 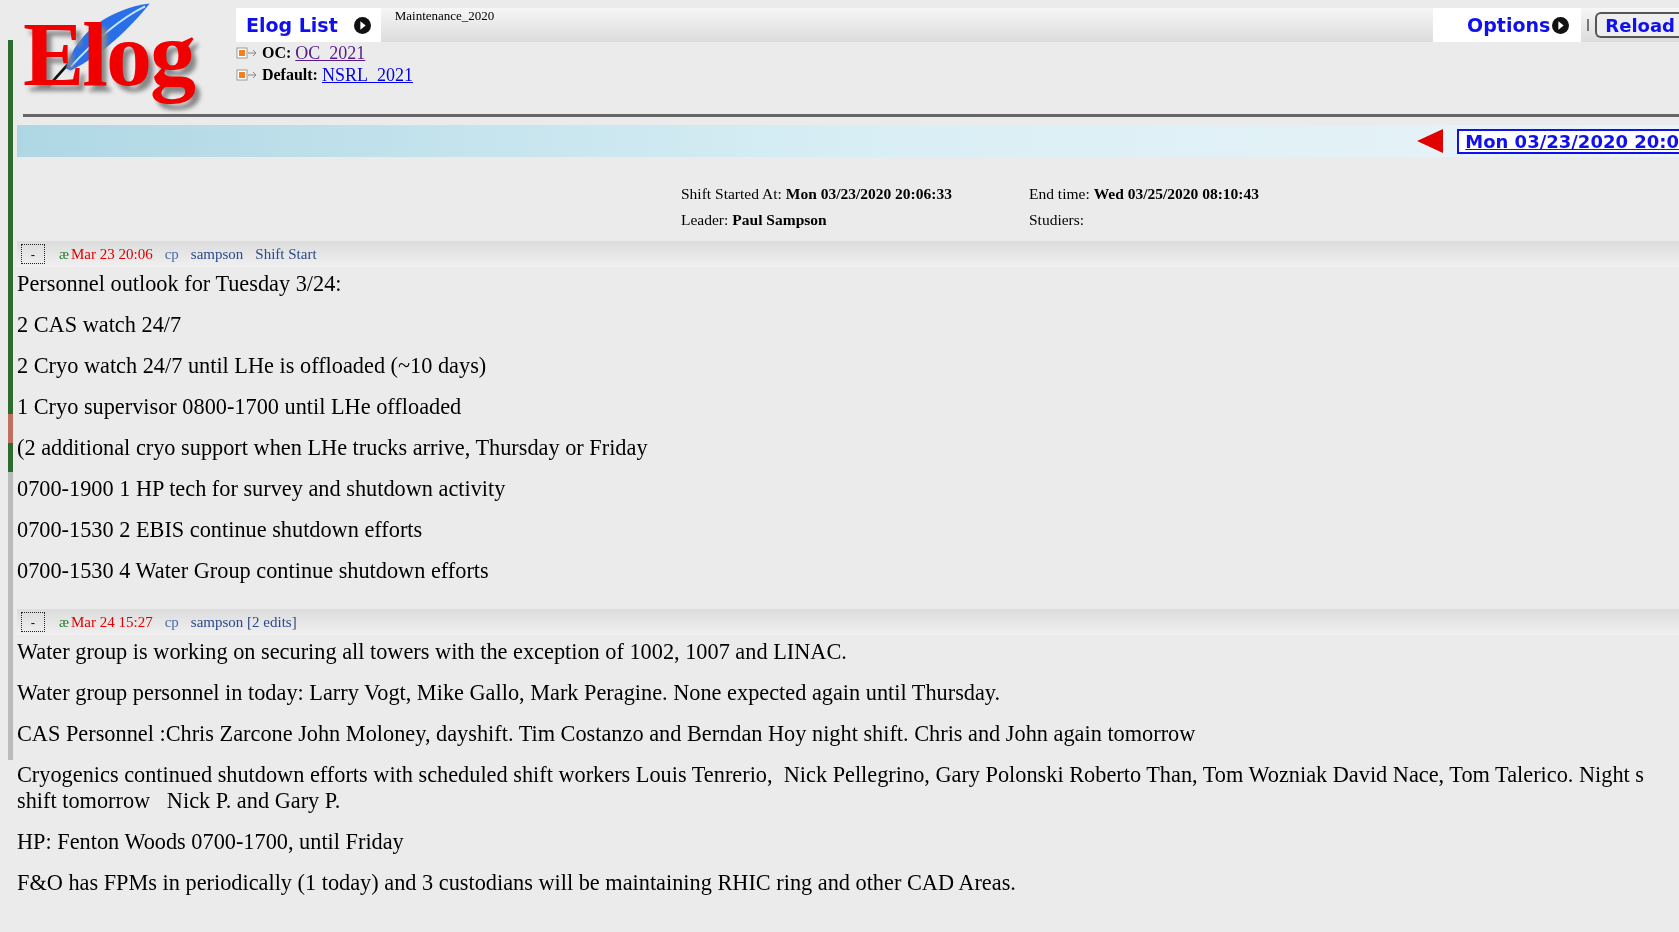 What do you see at coordinates (276, 53) in the screenshot?
I see `logbook-label: OC:` at bounding box center [276, 53].